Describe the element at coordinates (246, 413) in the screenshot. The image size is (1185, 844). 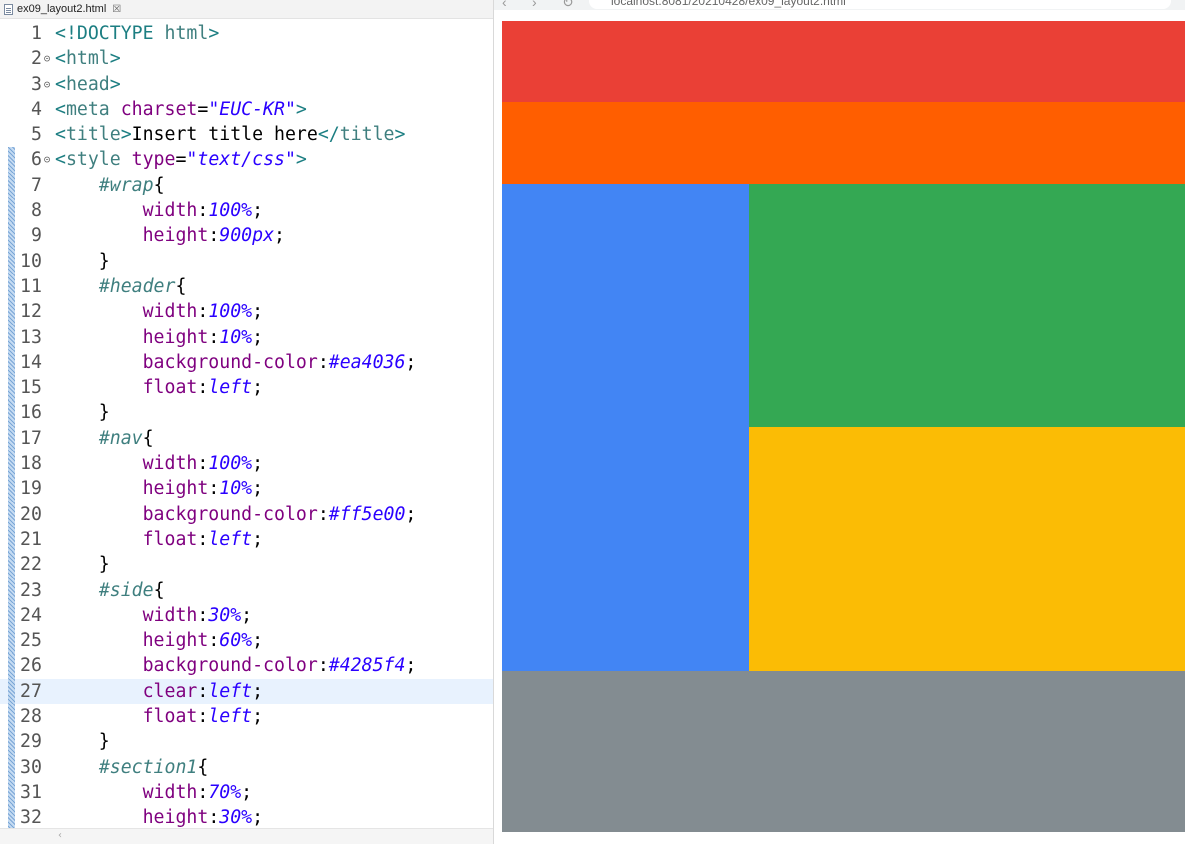
I see `code-line: 16 }` at that location.